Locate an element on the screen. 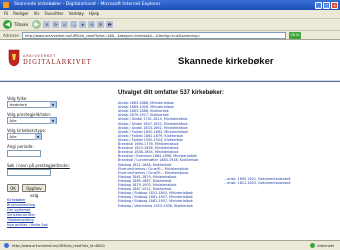  maximize-button: □ is located at coordinates (326, 5).